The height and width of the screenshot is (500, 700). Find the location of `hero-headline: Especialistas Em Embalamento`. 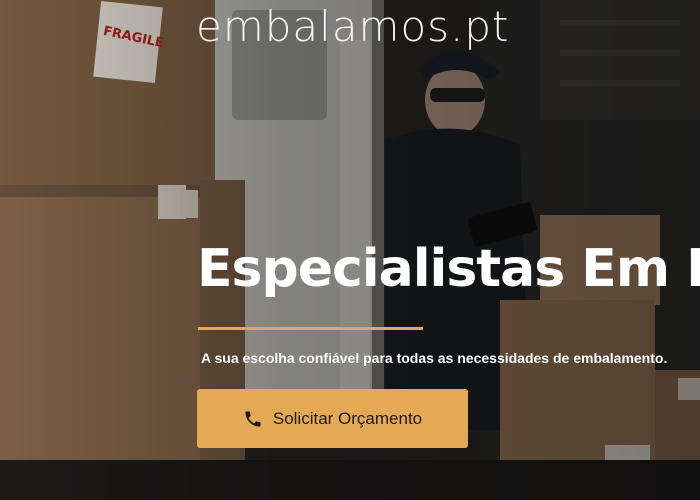

hero-headline: Especialistas Em Embalamento is located at coordinates (448, 269).